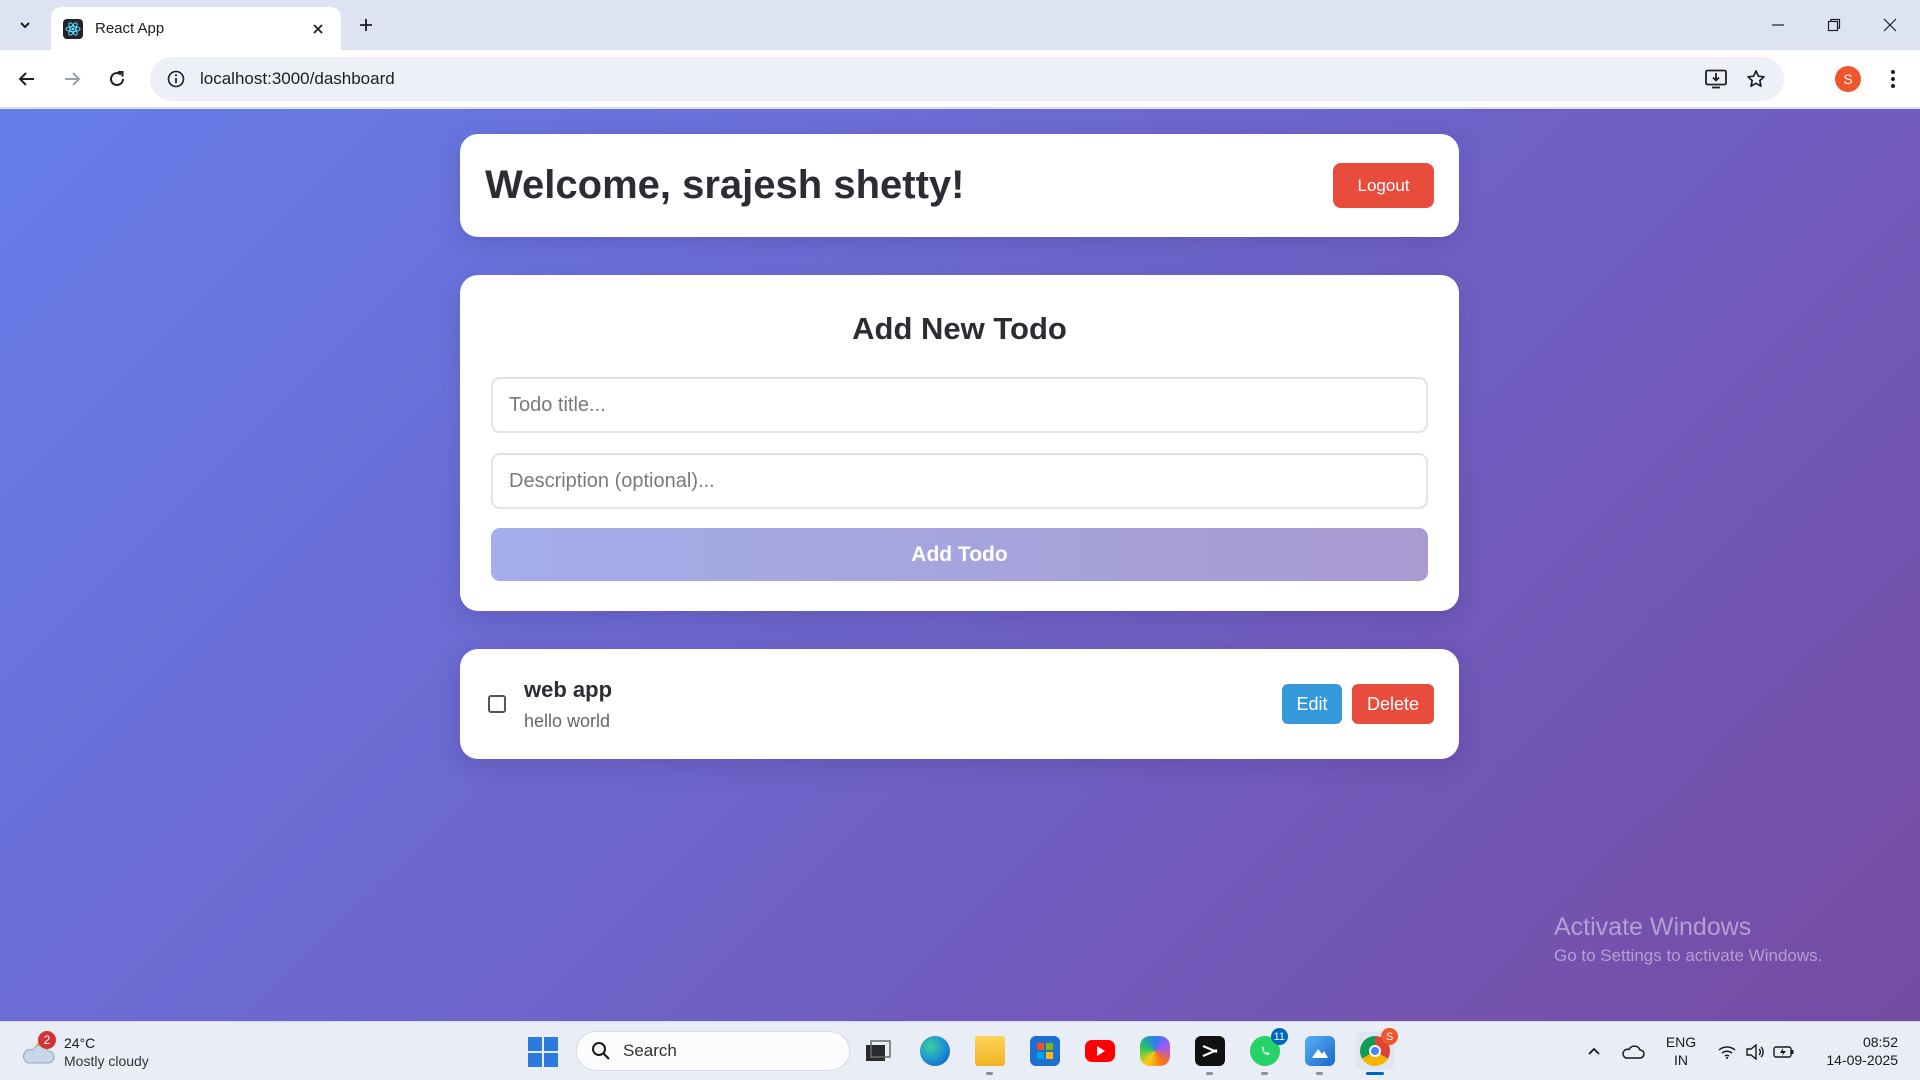 The image size is (1920, 1080). I want to click on language-code: ENG, so click(1681, 1042).